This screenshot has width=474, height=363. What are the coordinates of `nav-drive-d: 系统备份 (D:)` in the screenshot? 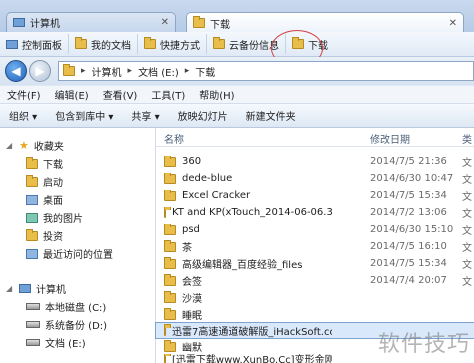 It's located at (66, 324).